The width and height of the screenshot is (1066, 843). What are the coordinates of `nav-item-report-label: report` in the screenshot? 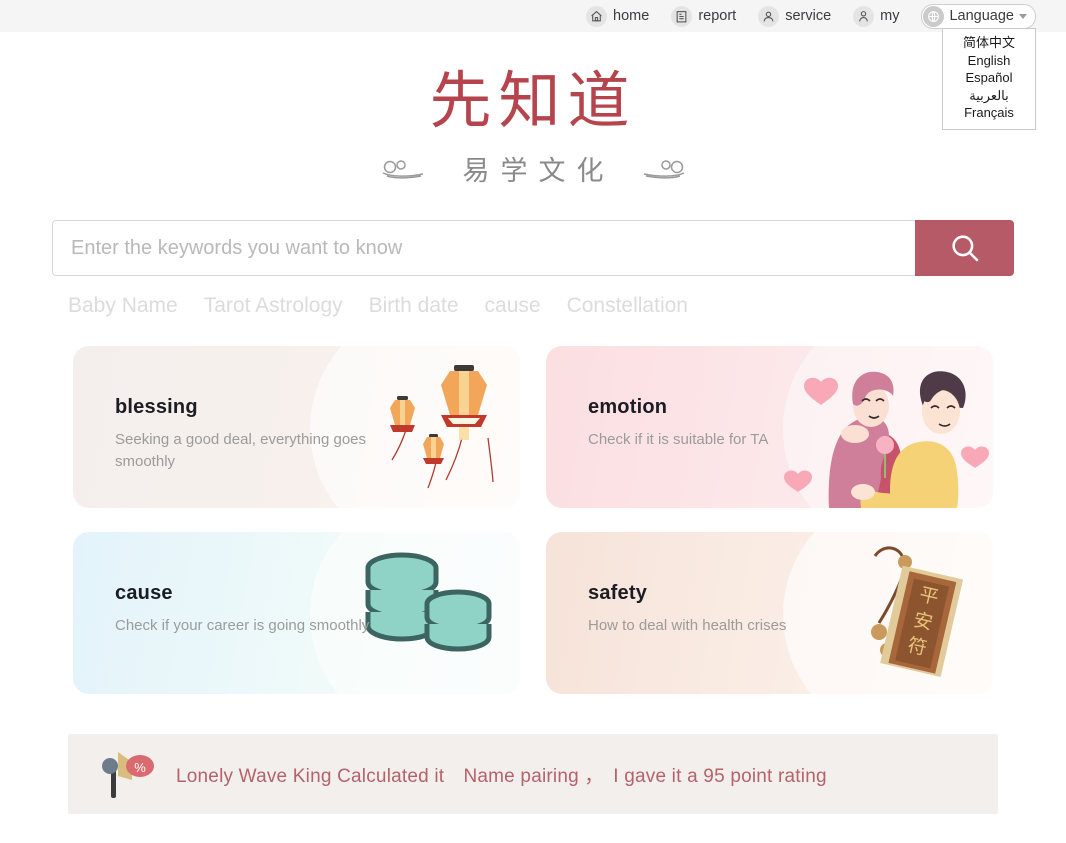 It's located at (717, 15).